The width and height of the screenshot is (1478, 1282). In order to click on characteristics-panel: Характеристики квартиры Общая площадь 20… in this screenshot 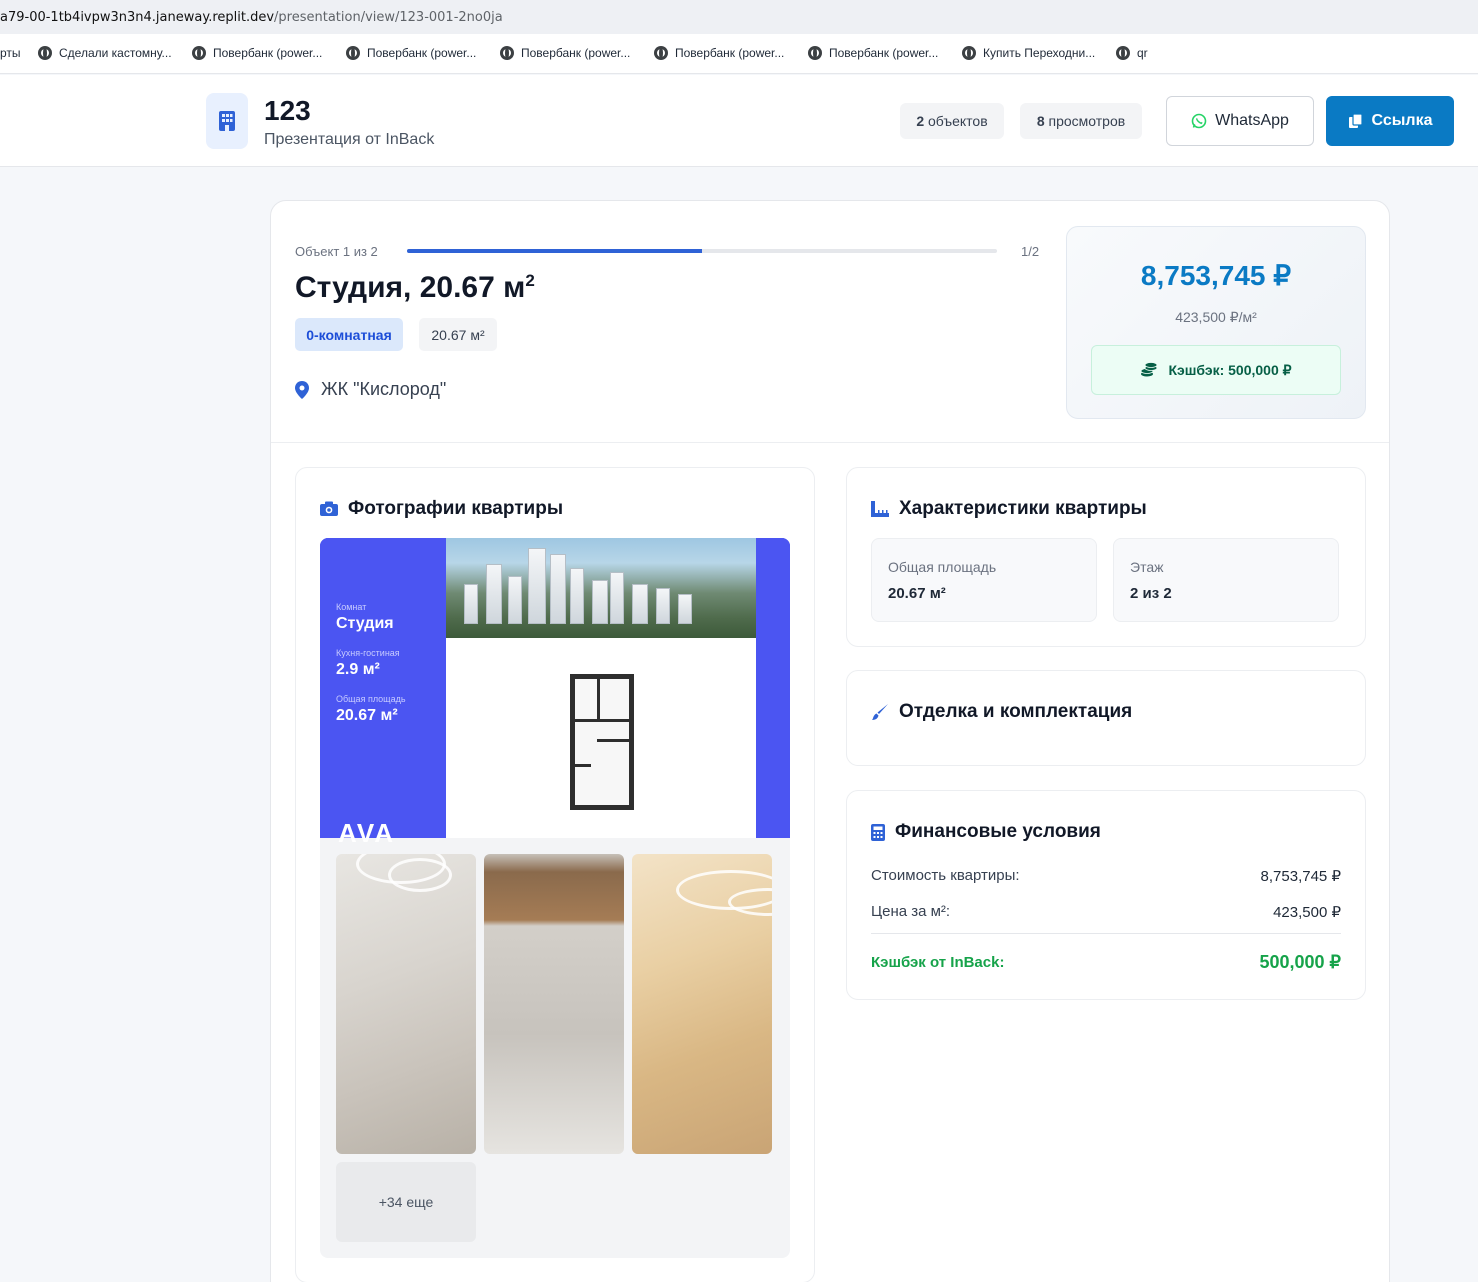, I will do `click(1106, 557)`.